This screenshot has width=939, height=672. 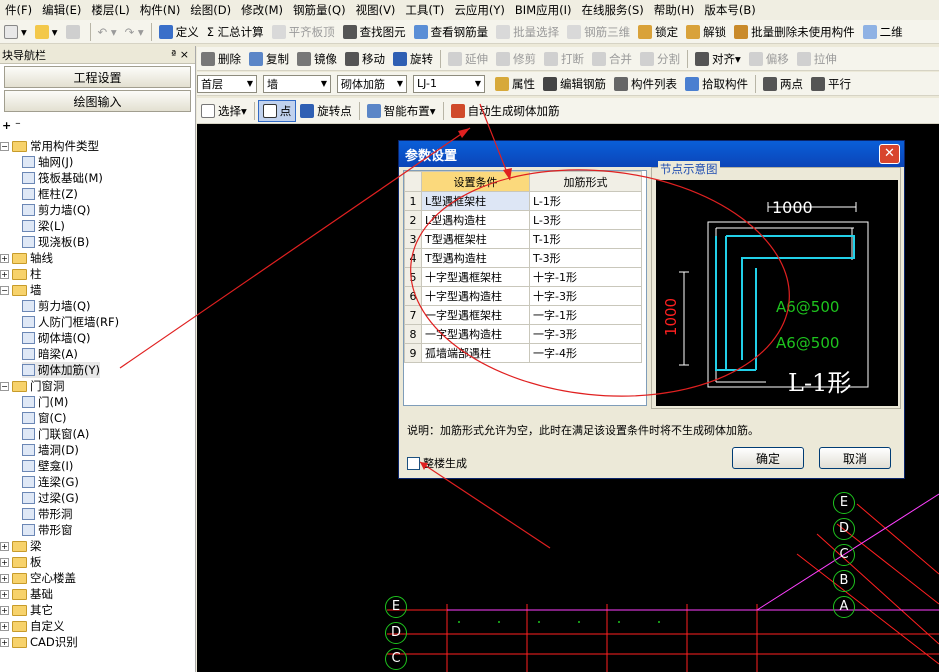 I want to click on tree-item: 窗(C), so click(x=44, y=418).